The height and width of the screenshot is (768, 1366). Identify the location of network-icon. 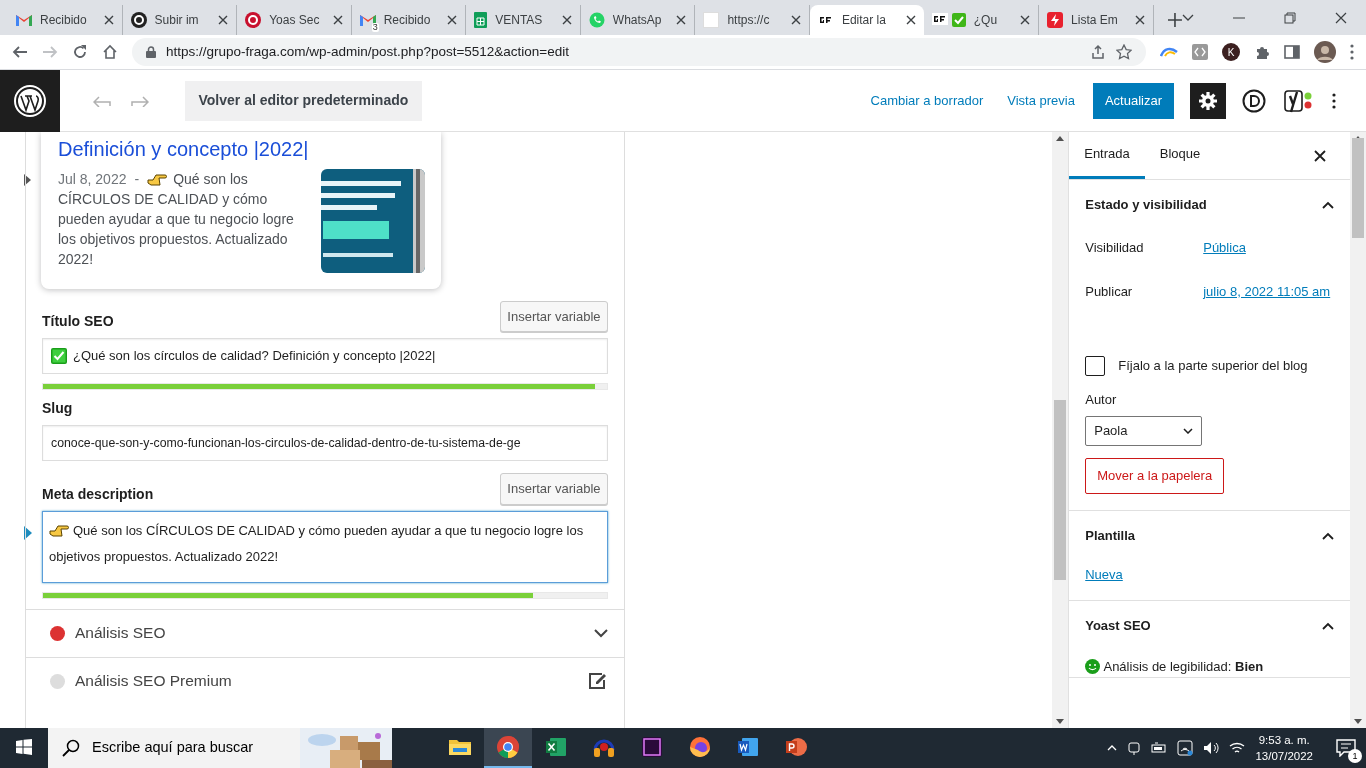
(1185, 748).